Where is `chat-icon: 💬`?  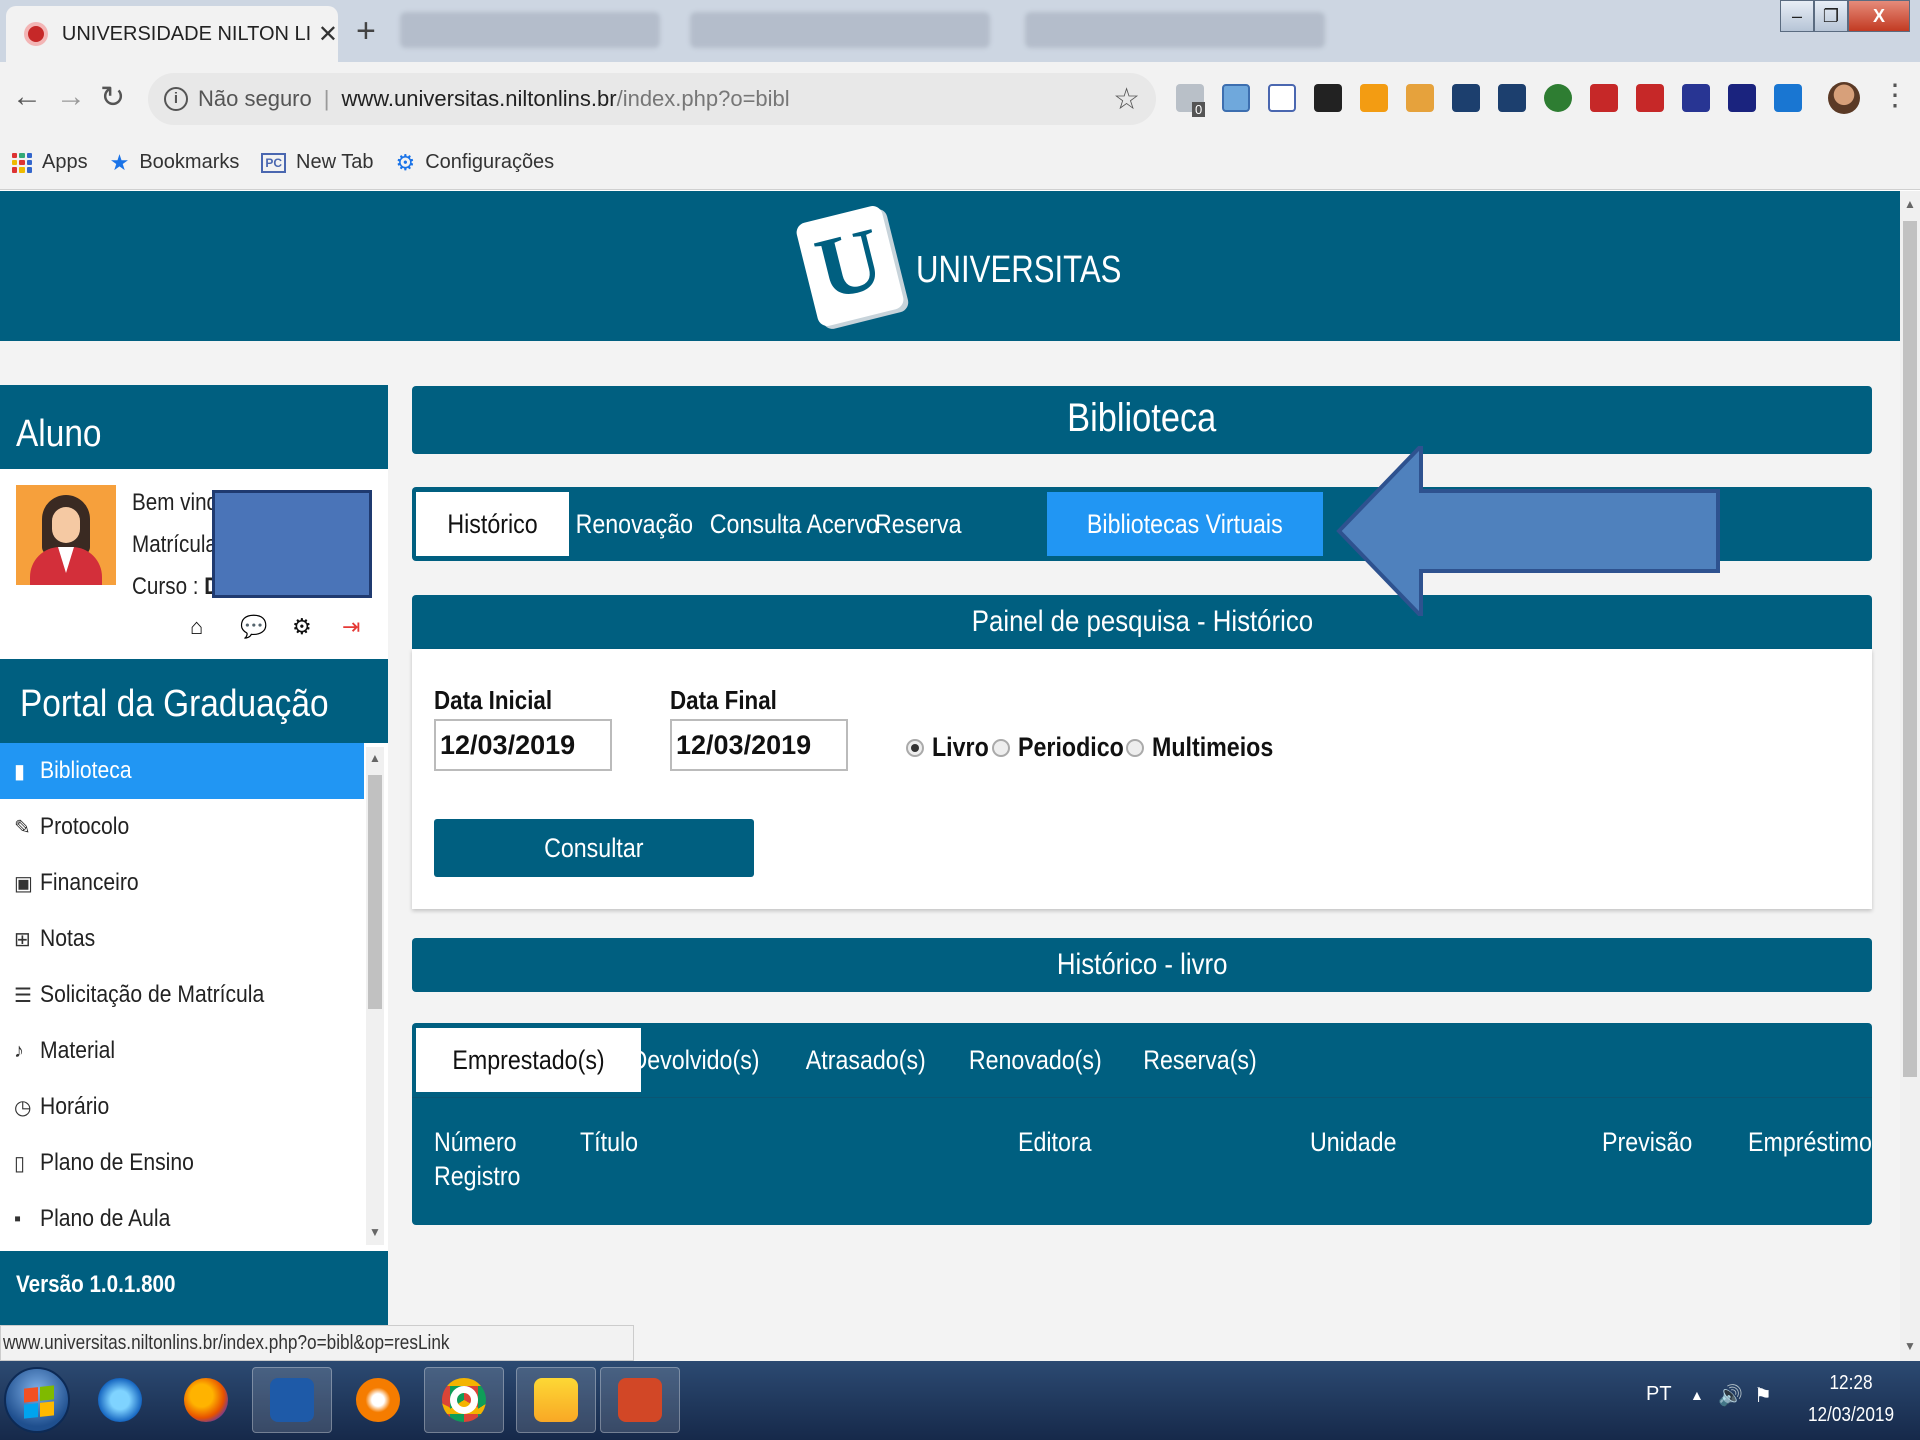 chat-icon: 💬 is located at coordinates (253, 627).